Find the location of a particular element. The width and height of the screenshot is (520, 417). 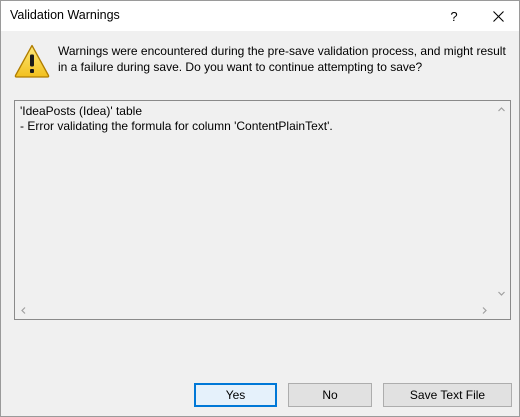

chevron-down-icon is located at coordinates (501, 293).